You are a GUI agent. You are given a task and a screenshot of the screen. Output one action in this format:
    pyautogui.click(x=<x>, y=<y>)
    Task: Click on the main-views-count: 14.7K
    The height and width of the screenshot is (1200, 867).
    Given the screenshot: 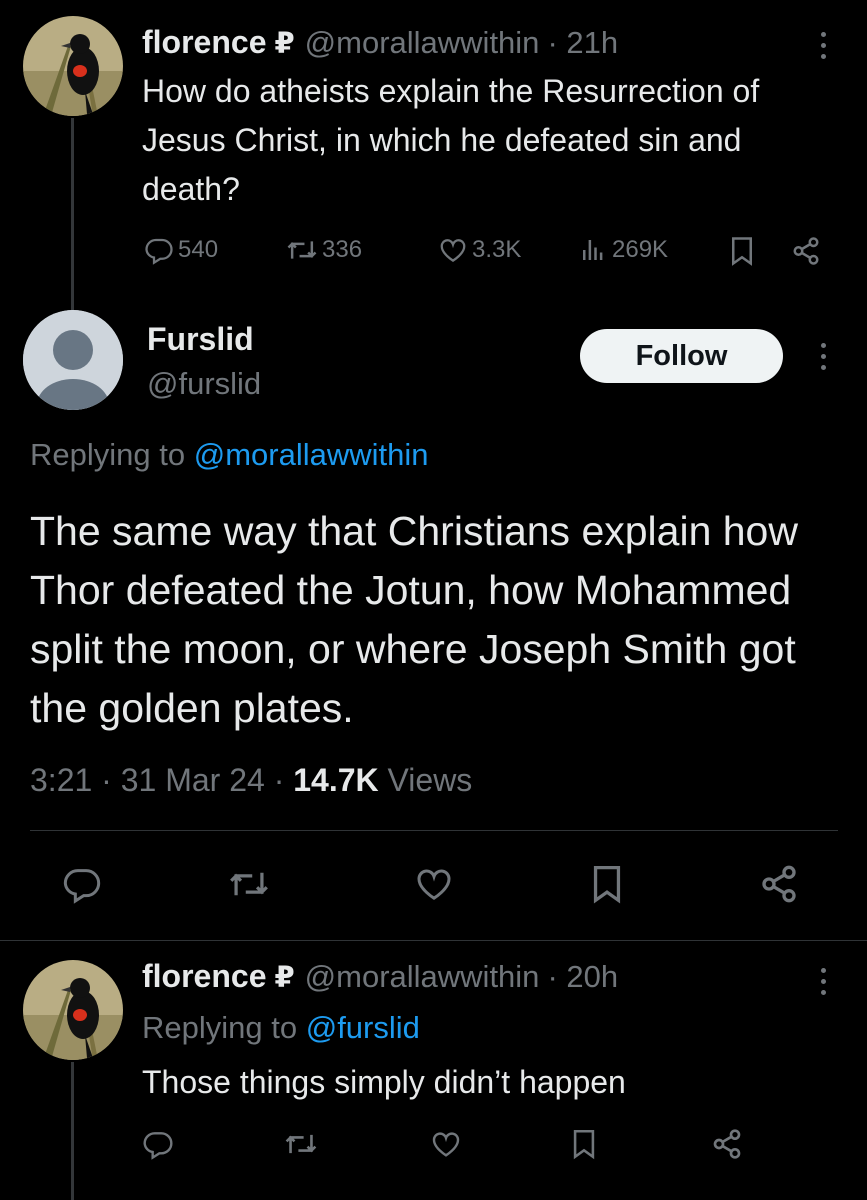 What is the action you would take?
    pyautogui.click(x=336, y=780)
    